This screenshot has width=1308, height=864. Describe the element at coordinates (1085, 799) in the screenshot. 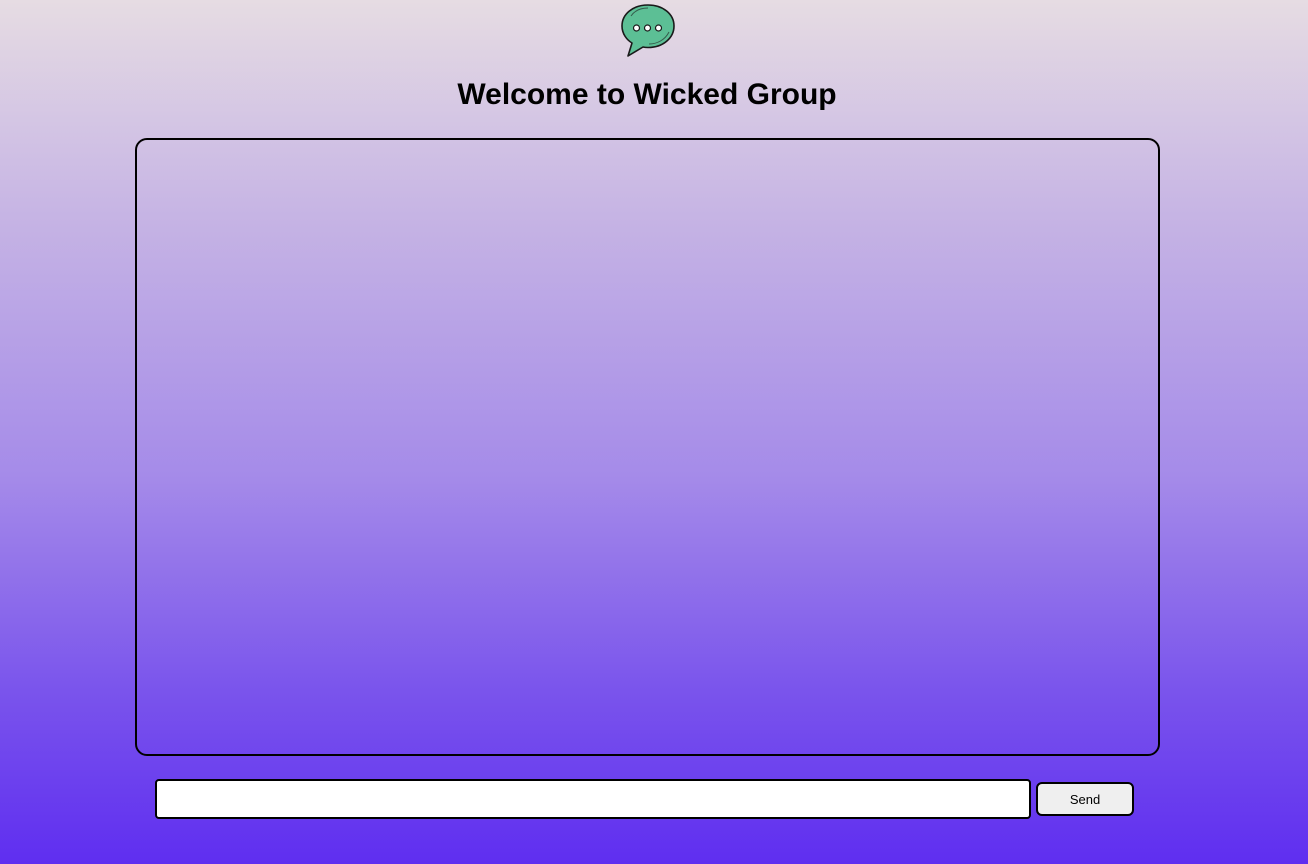

I see `send-button: Send` at that location.